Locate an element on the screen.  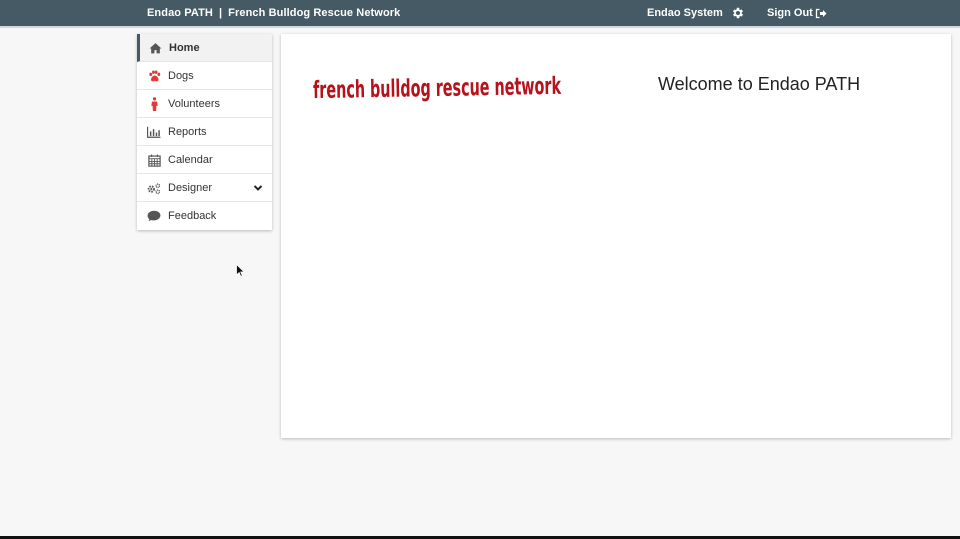
sign-out-label: Sign Out is located at coordinates (790, 13).